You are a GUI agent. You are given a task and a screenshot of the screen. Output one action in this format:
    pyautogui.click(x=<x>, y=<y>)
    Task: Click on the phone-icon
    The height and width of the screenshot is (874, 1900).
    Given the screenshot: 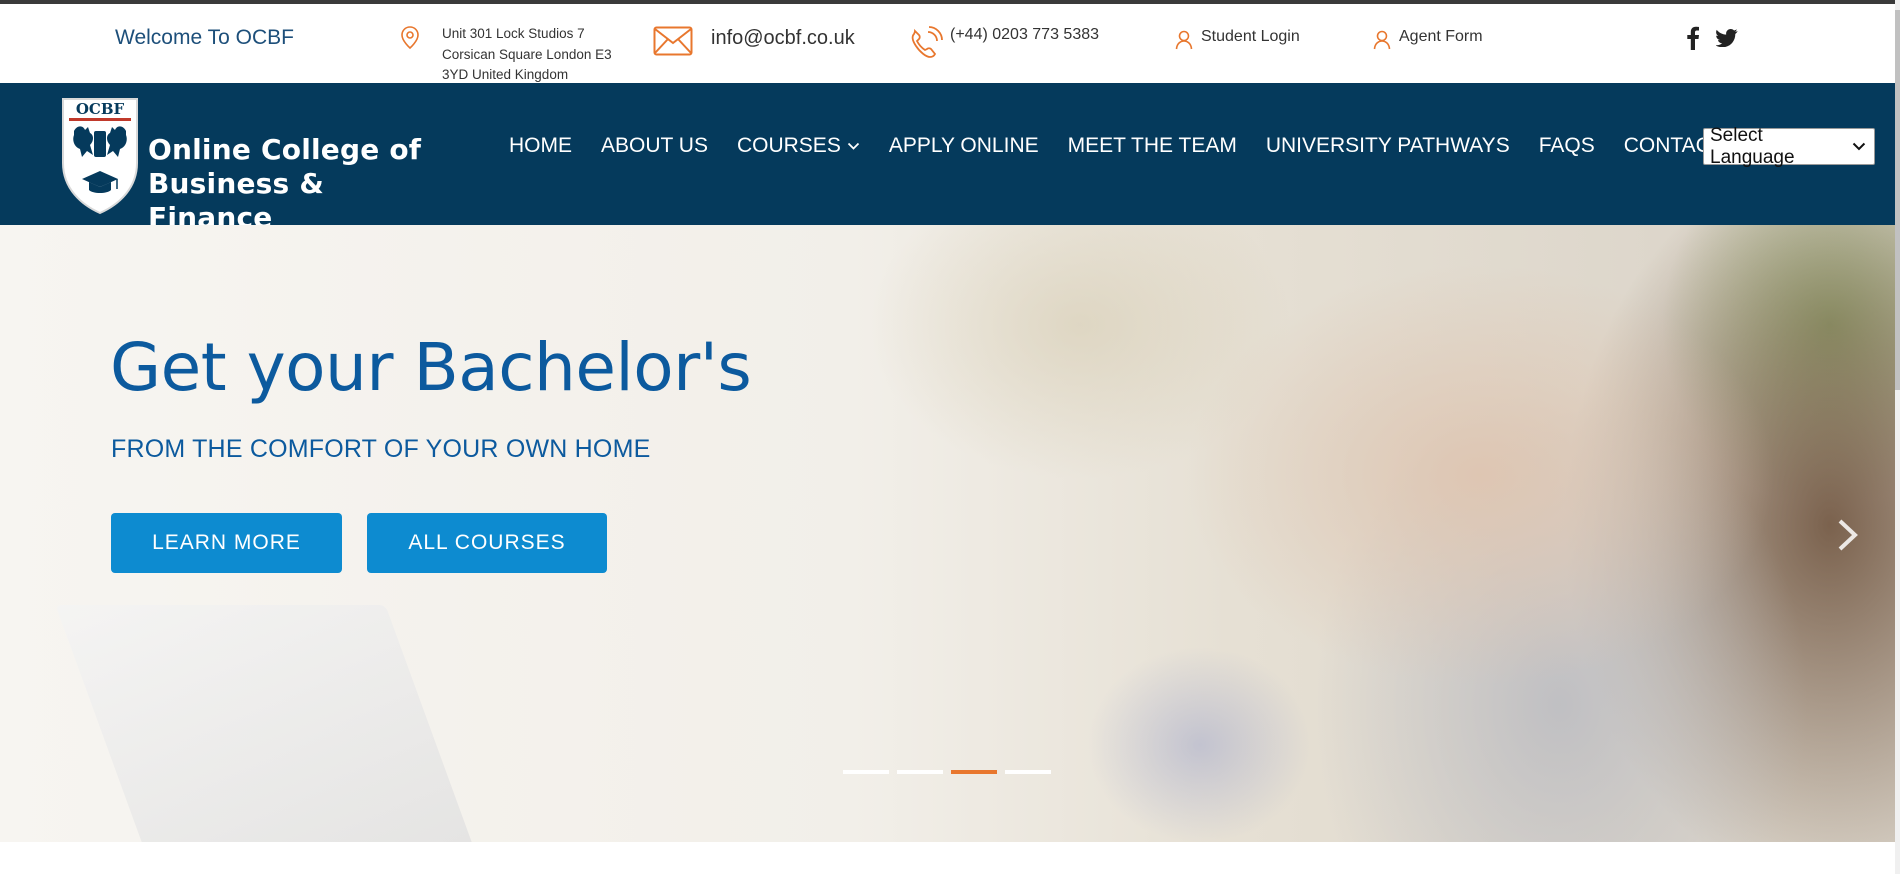 What is the action you would take?
    pyautogui.click(x=927, y=42)
    